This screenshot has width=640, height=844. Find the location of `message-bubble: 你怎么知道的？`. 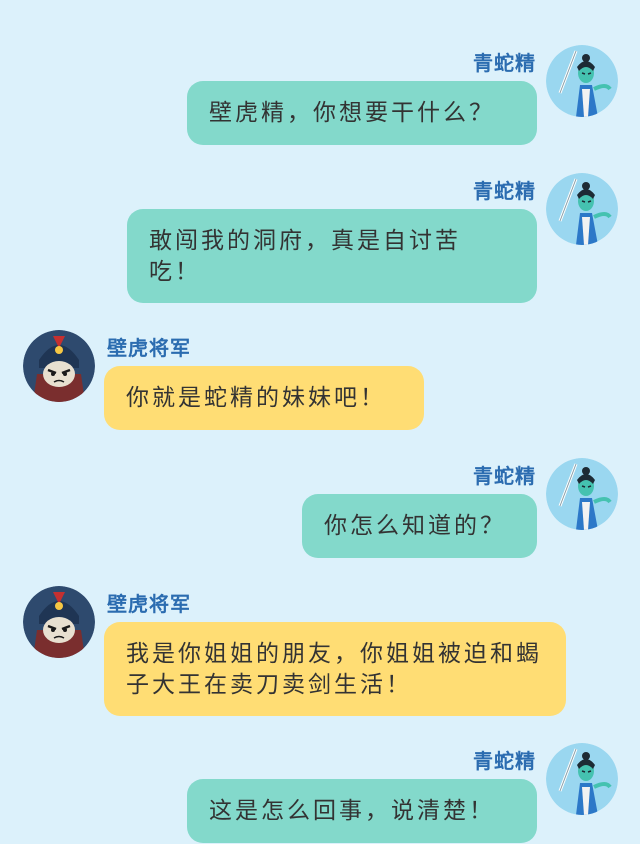

message-bubble: 你怎么知道的？ is located at coordinates (419, 526).